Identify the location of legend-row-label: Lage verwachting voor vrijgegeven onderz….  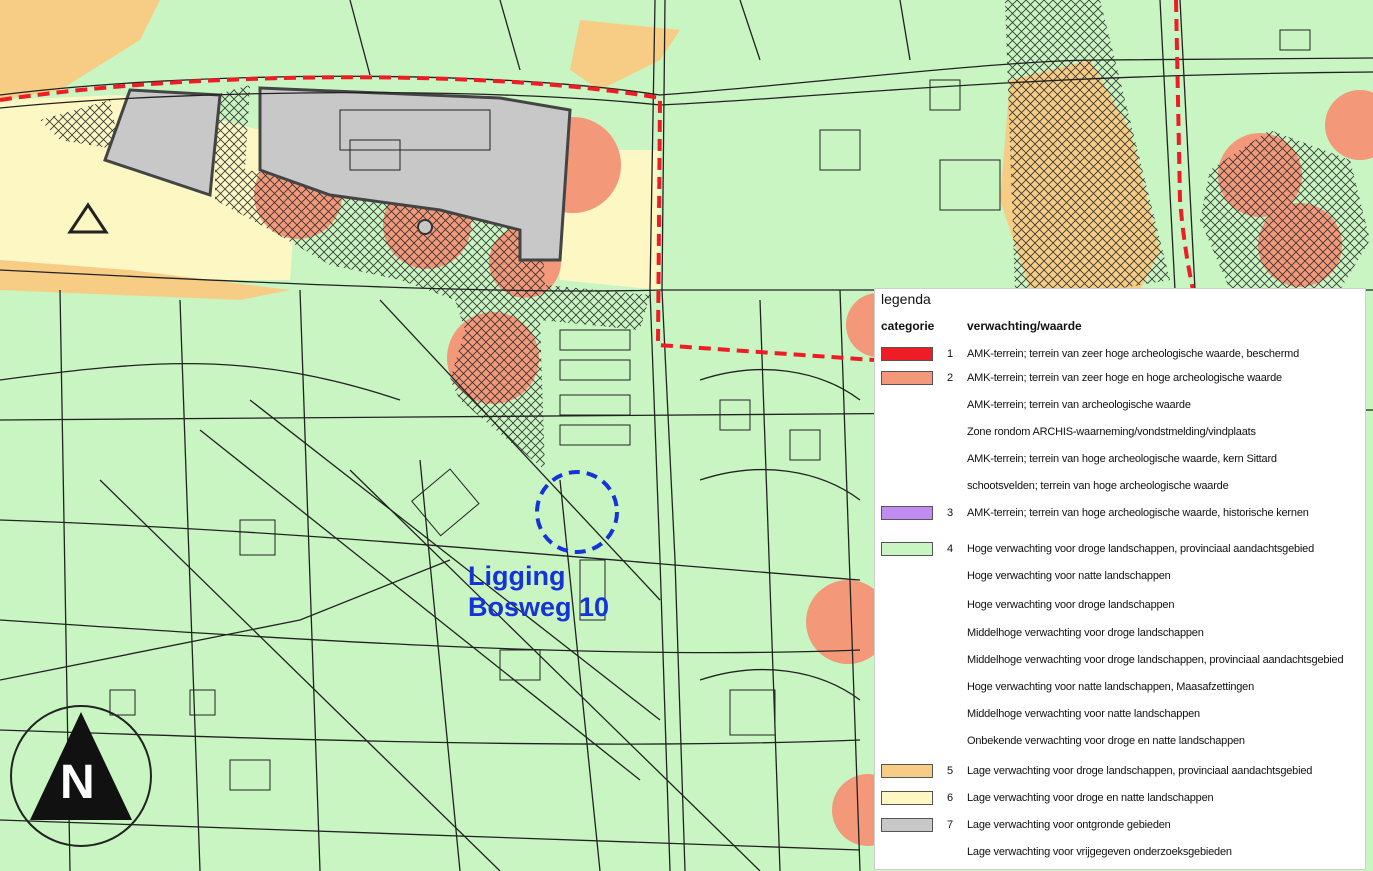
(1099, 852).